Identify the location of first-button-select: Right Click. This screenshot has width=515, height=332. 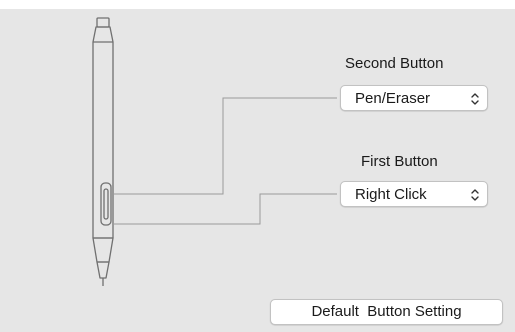
(414, 194).